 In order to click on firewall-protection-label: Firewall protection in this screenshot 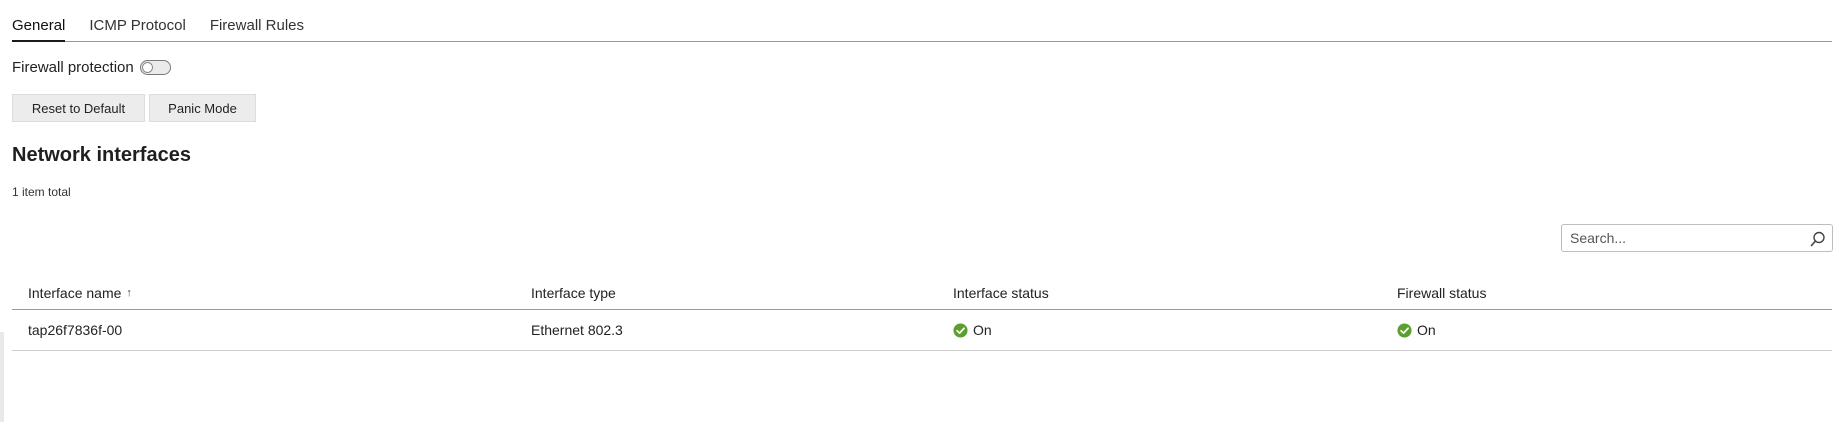, I will do `click(73, 67)`.